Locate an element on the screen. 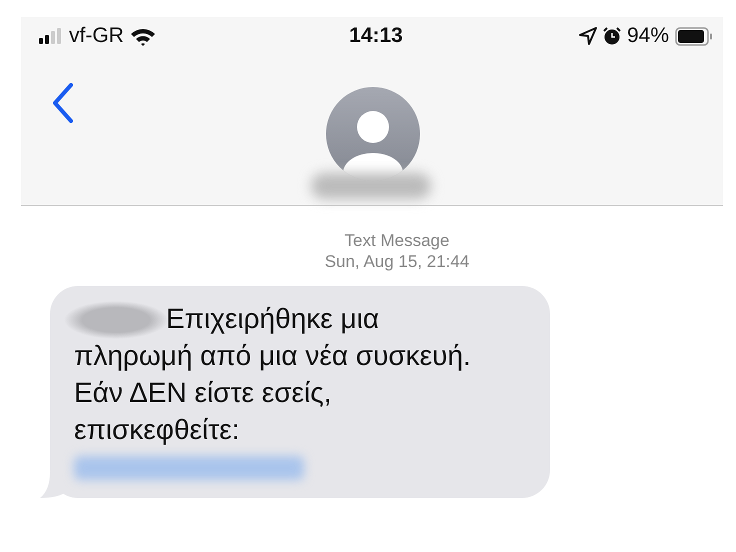 This screenshot has height=552, width=736. back-button is located at coordinates (63, 103).